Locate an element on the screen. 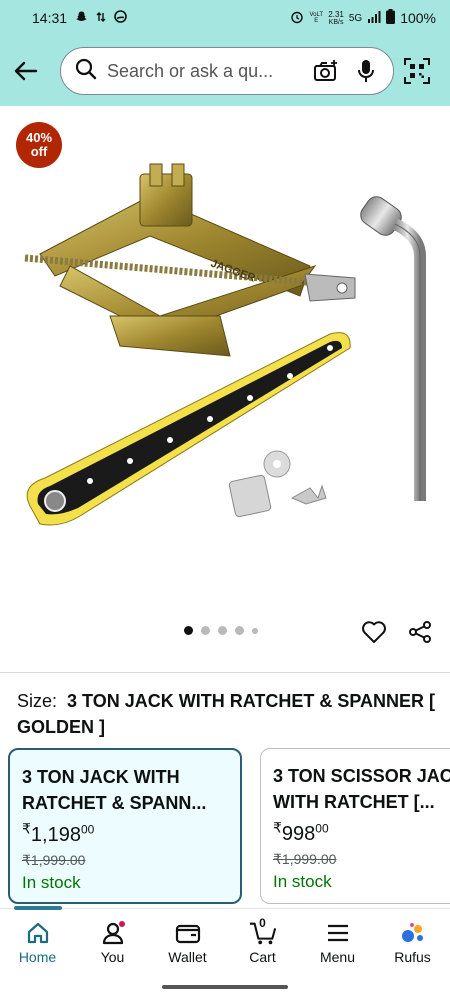  nav-wallet: Wallet is located at coordinates (187, 940).